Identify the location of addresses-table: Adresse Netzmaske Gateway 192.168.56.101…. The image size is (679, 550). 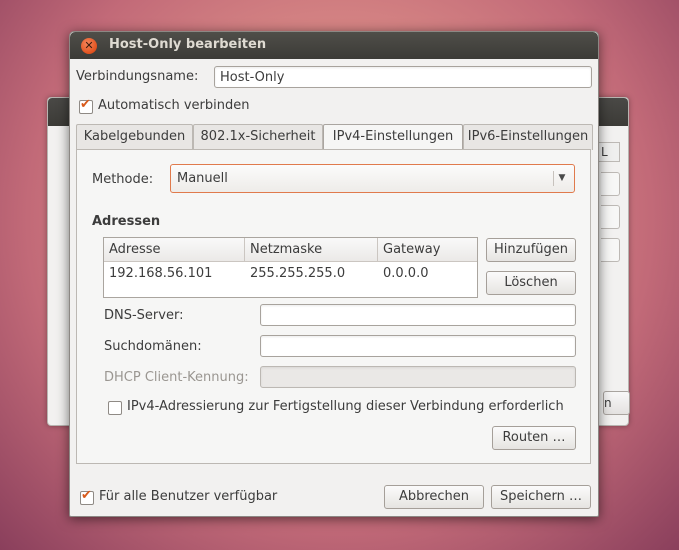
(290, 267).